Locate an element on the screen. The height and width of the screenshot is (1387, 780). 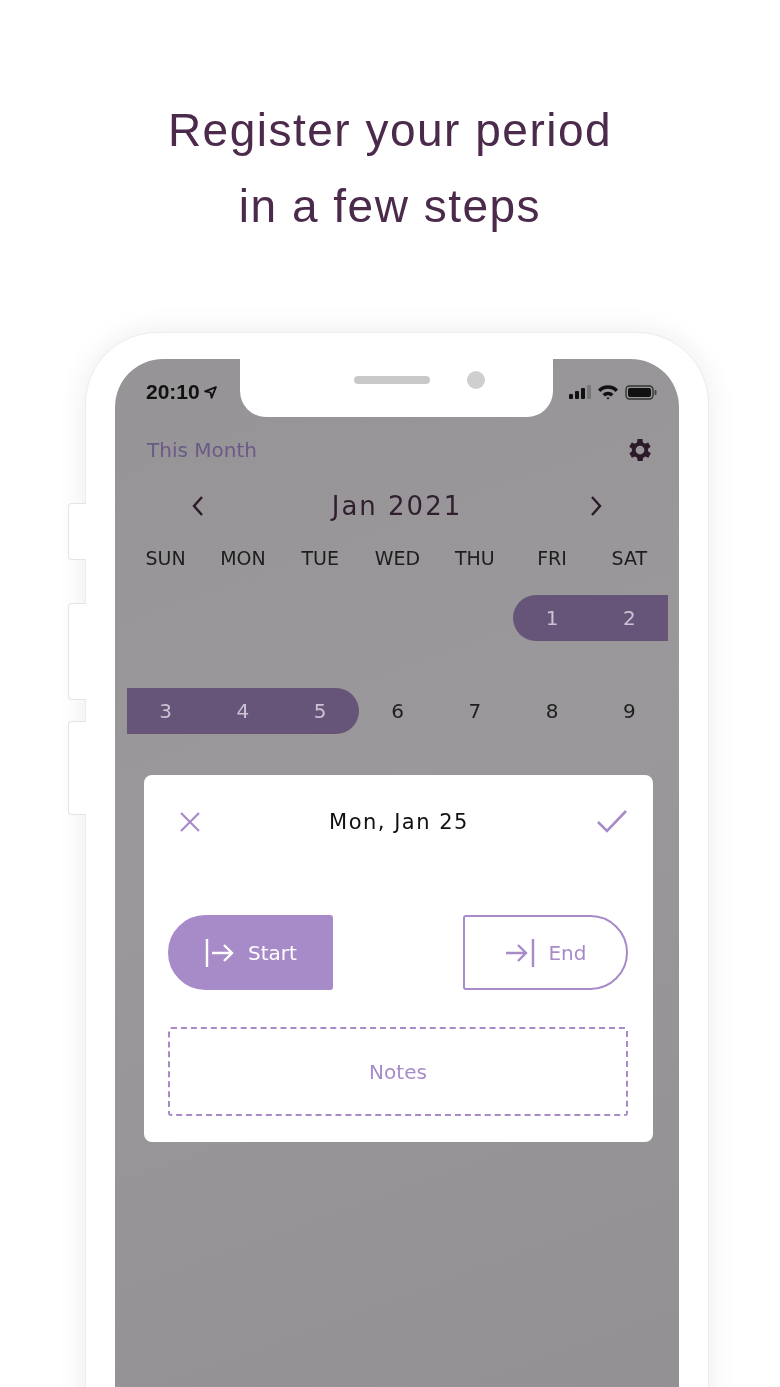
weekday-label: WED is located at coordinates (397, 558).